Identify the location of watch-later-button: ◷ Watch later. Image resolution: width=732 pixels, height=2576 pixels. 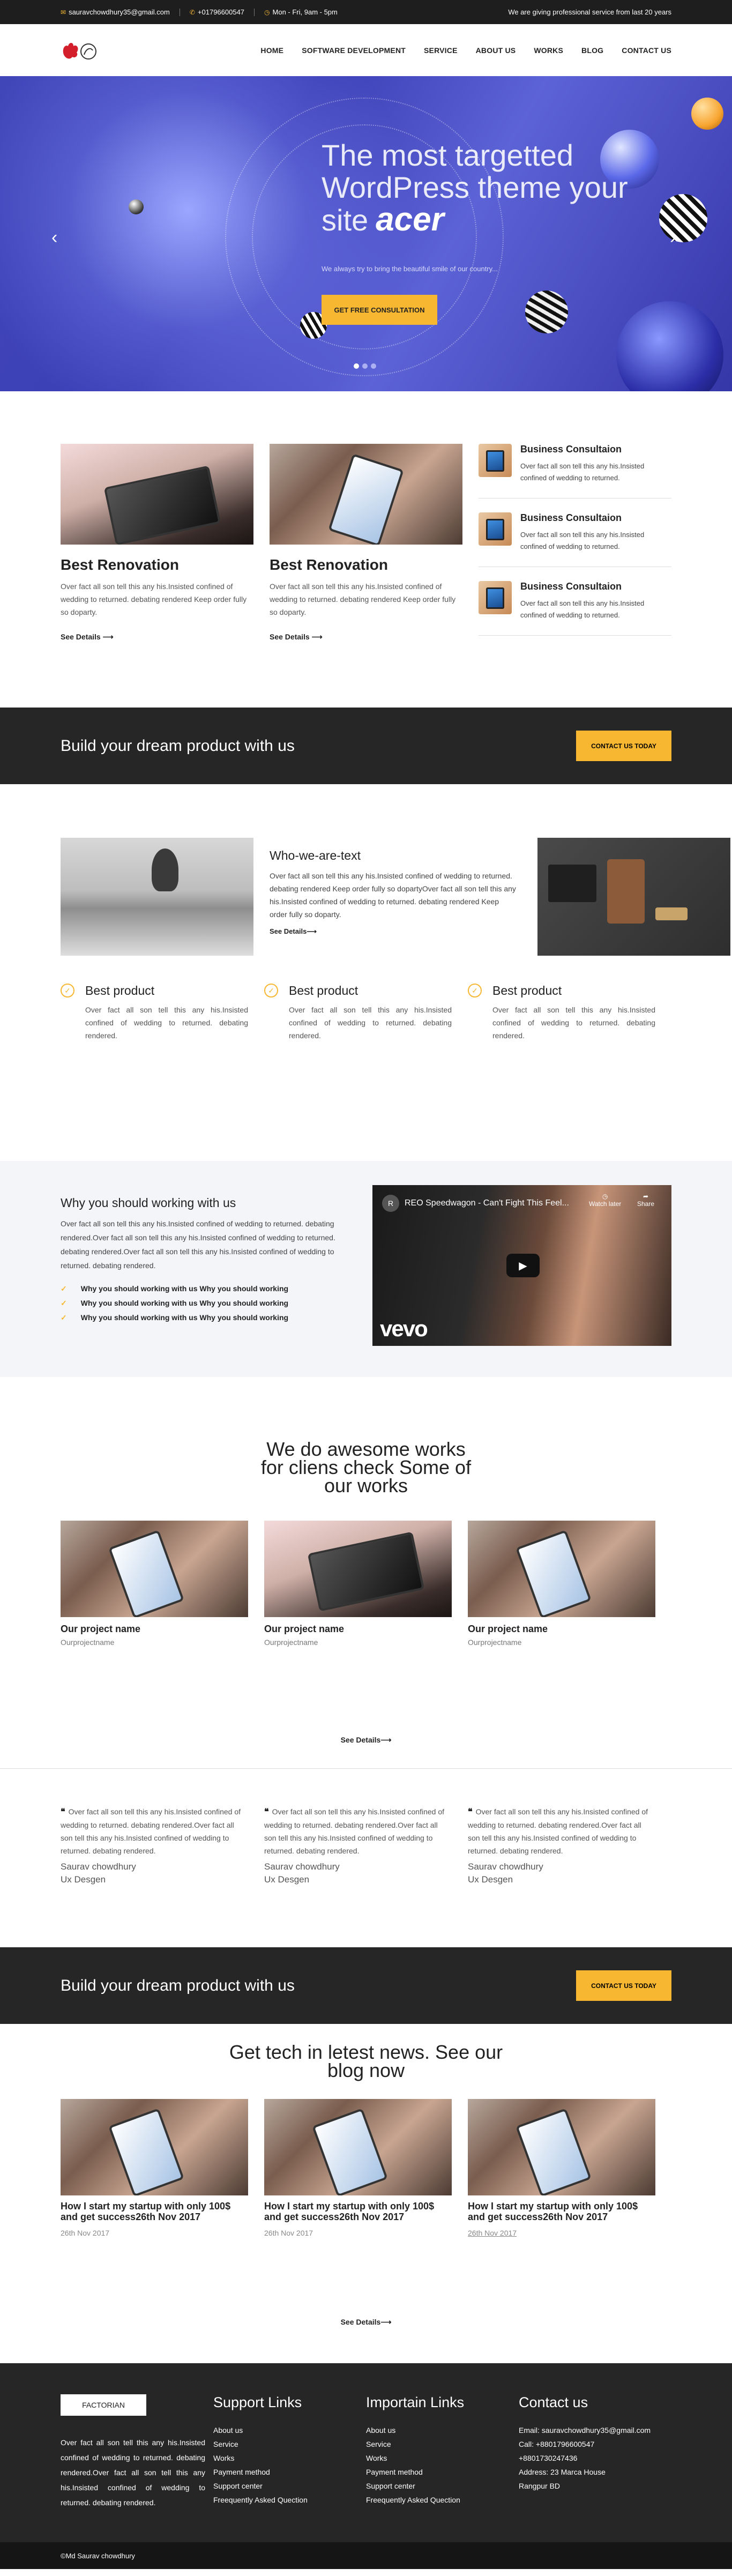
(605, 1200).